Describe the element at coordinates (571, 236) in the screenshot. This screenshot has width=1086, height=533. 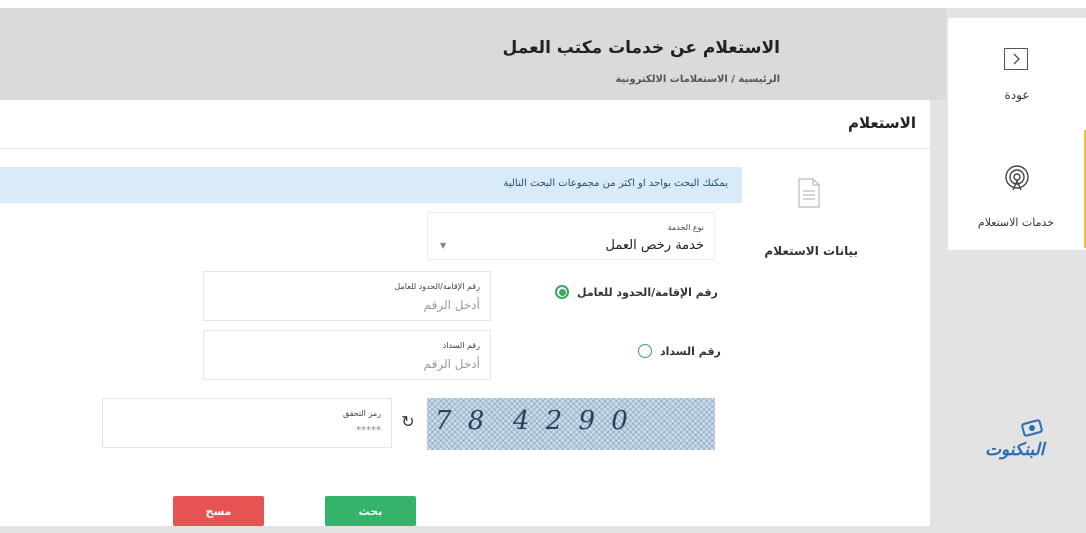
I see `service-type-select: نوع الخدمة خدمة رخص العمل ▼` at that location.